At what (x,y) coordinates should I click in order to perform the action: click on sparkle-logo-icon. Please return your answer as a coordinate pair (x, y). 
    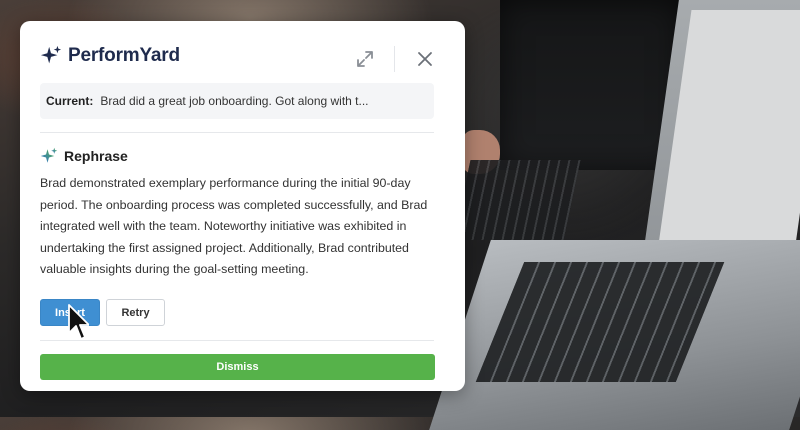
    Looking at the image, I should click on (51, 54).